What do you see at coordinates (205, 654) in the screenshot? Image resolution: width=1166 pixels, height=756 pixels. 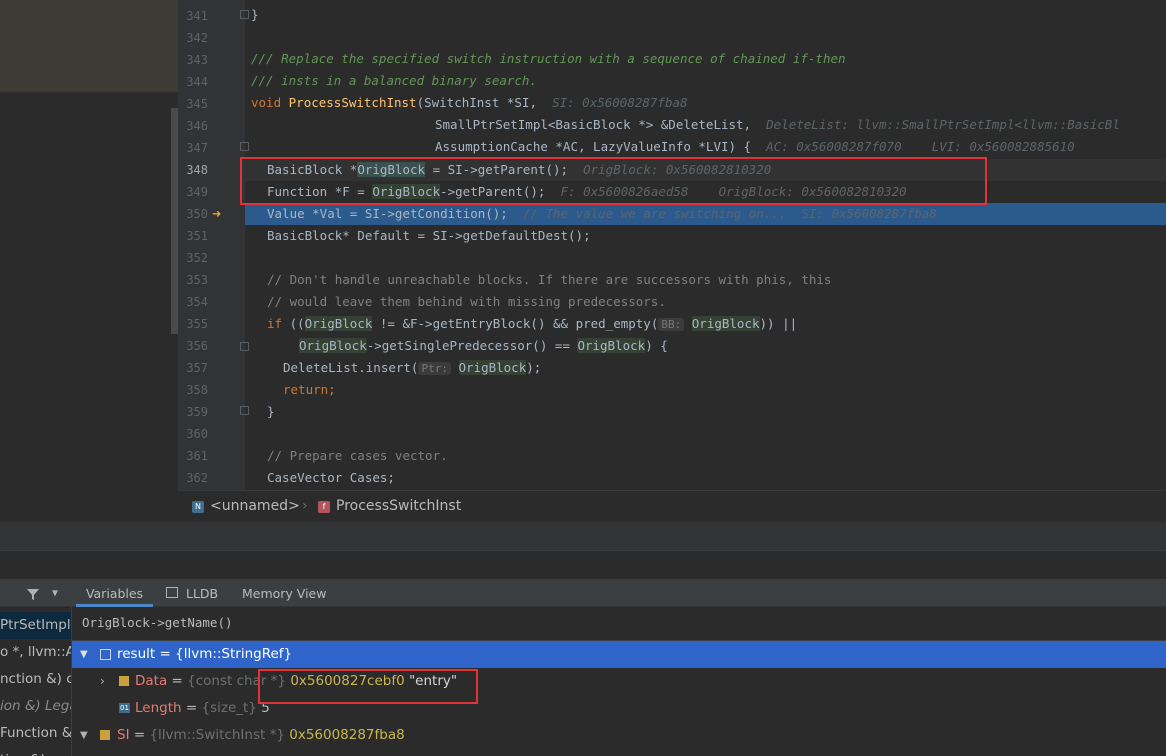 I see `variable-text: result = {llvm::StringRef}` at bounding box center [205, 654].